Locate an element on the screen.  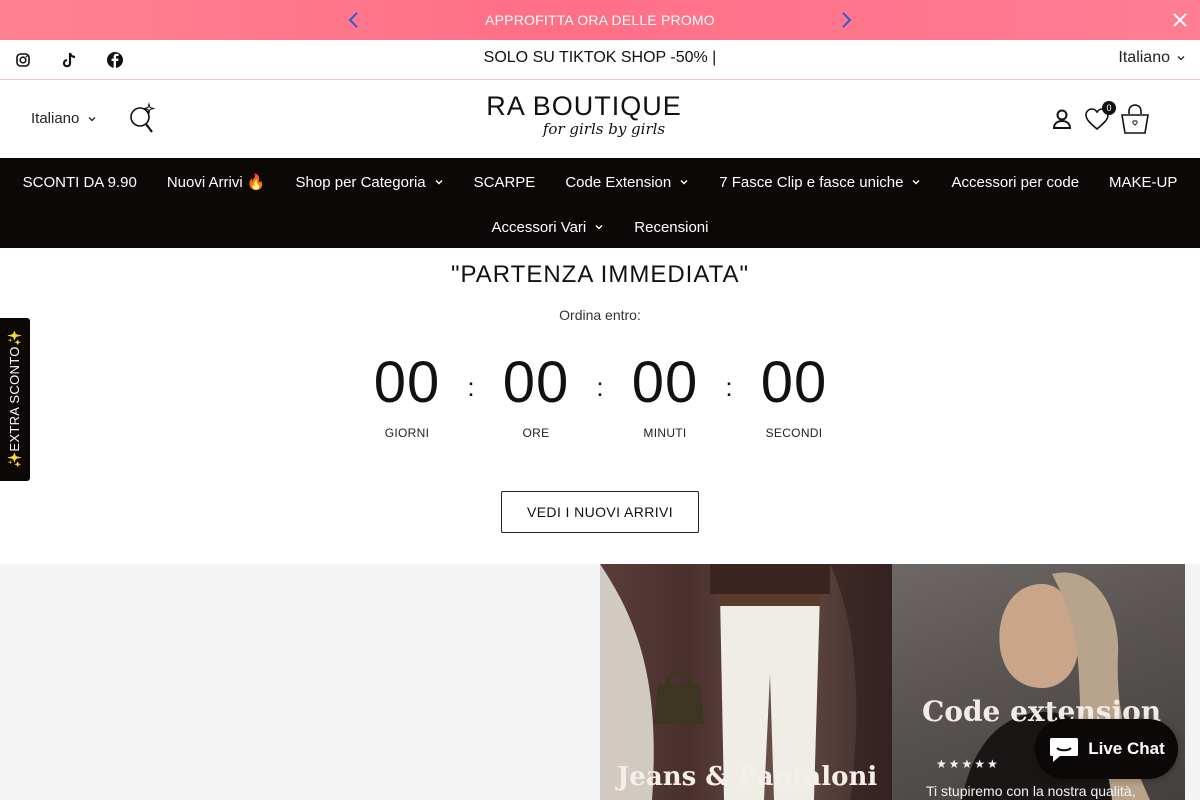
nav-item-label: Accessori per code is located at coordinates (1015, 182).